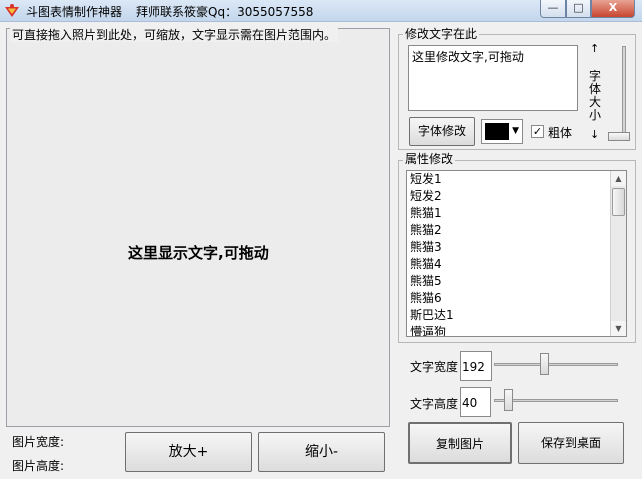  Describe the element at coordinates (170, 12) in the screenshot. I see `window-title: 斗图表情制作神器 拜师联系筱豪Qq：3055057558` at that location.